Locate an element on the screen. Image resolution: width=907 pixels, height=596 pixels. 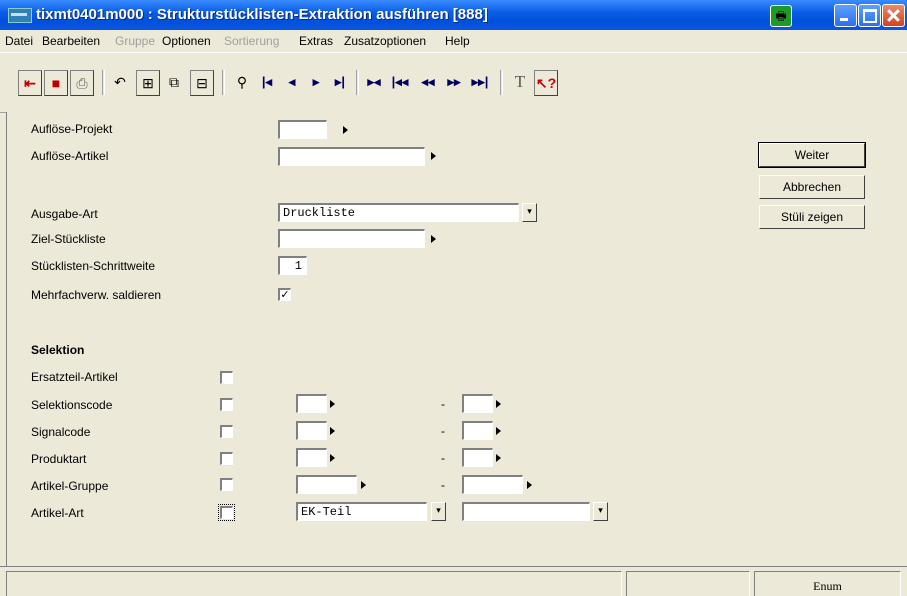
artikel-gruppe-checkbox is located at coordinates (226, 484).